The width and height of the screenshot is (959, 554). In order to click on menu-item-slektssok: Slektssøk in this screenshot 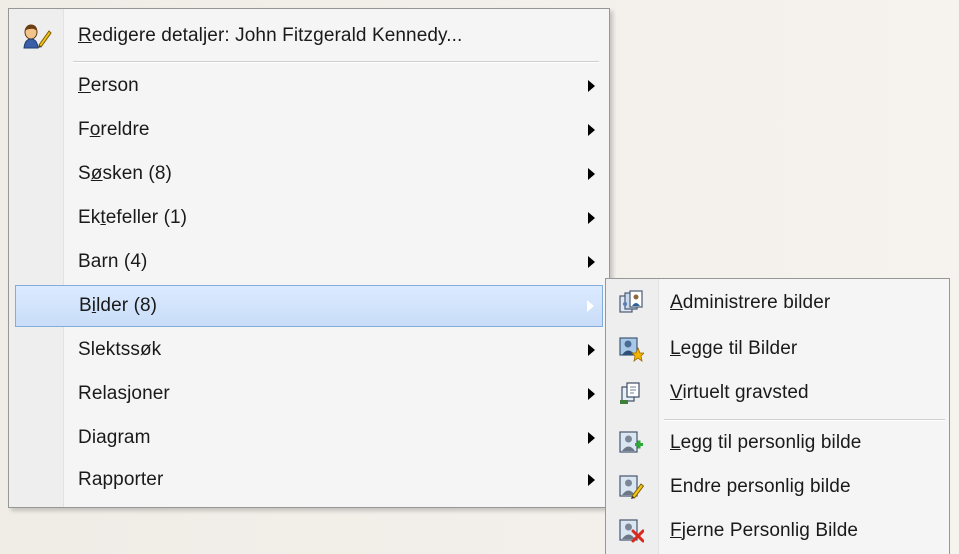, I will do `click(309, 350)`.